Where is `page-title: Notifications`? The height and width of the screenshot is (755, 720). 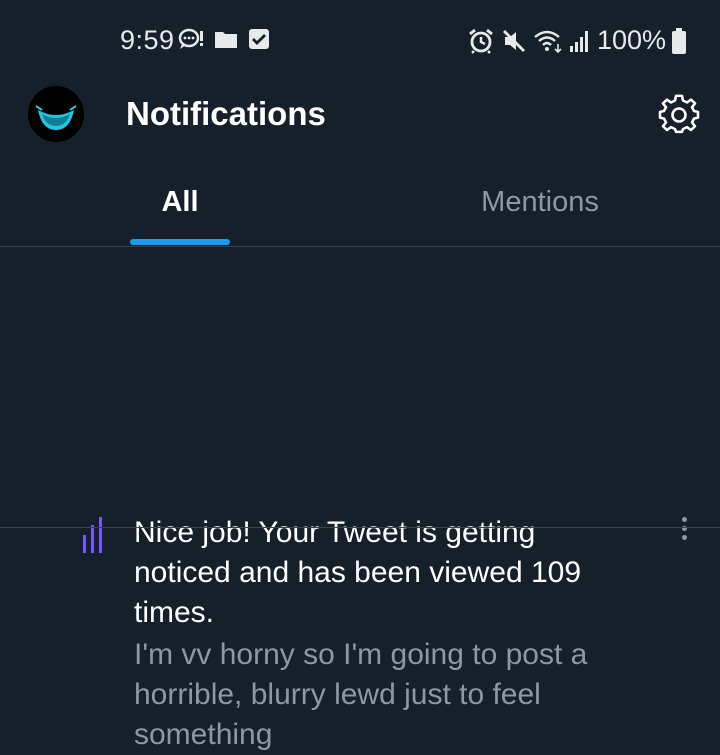
page-title: Notifications is located at coordinates (226, 113).